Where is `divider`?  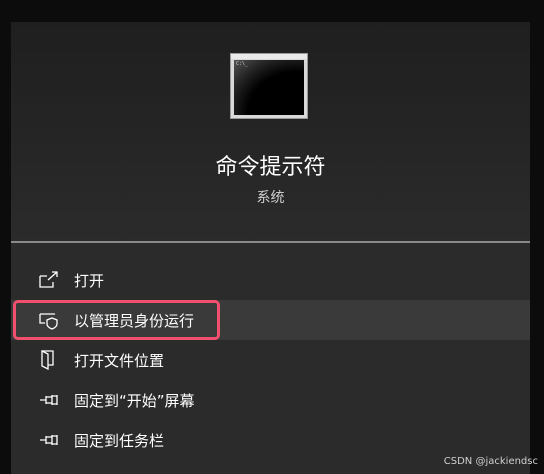 divider is located at coordinates (270, 242).